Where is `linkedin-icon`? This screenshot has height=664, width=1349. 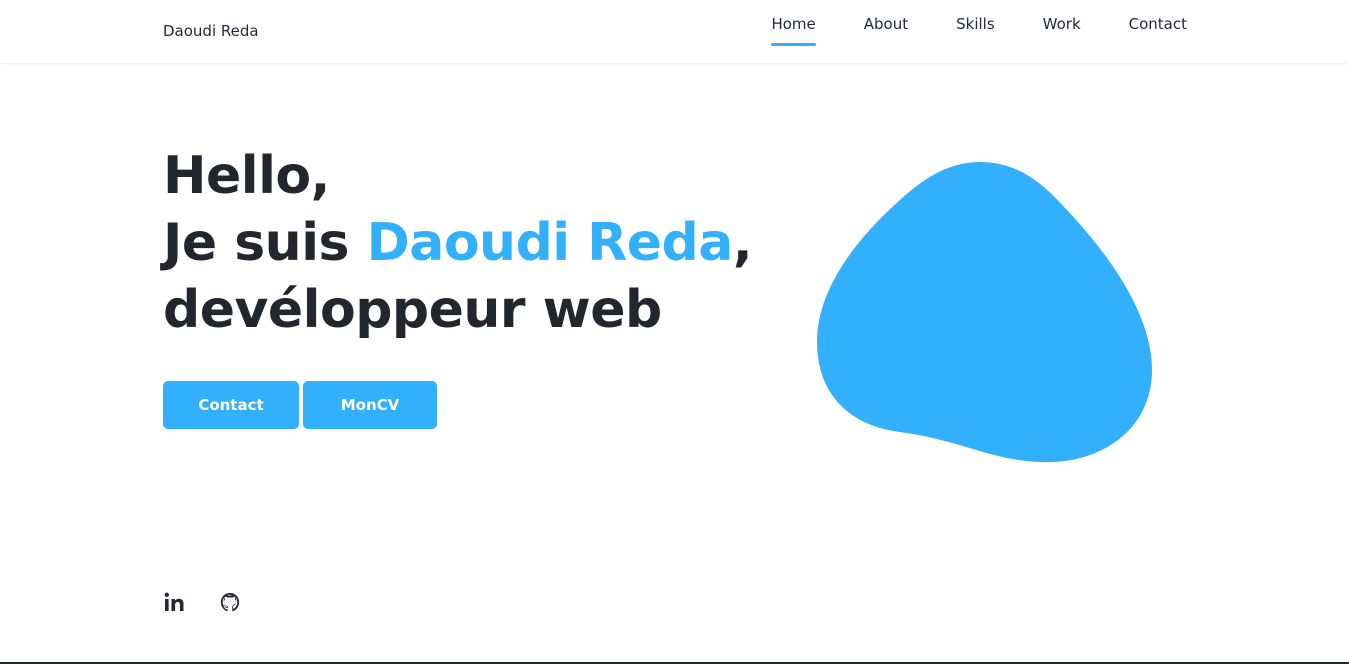 linkedin-icon is located at coordinates (174, 602).